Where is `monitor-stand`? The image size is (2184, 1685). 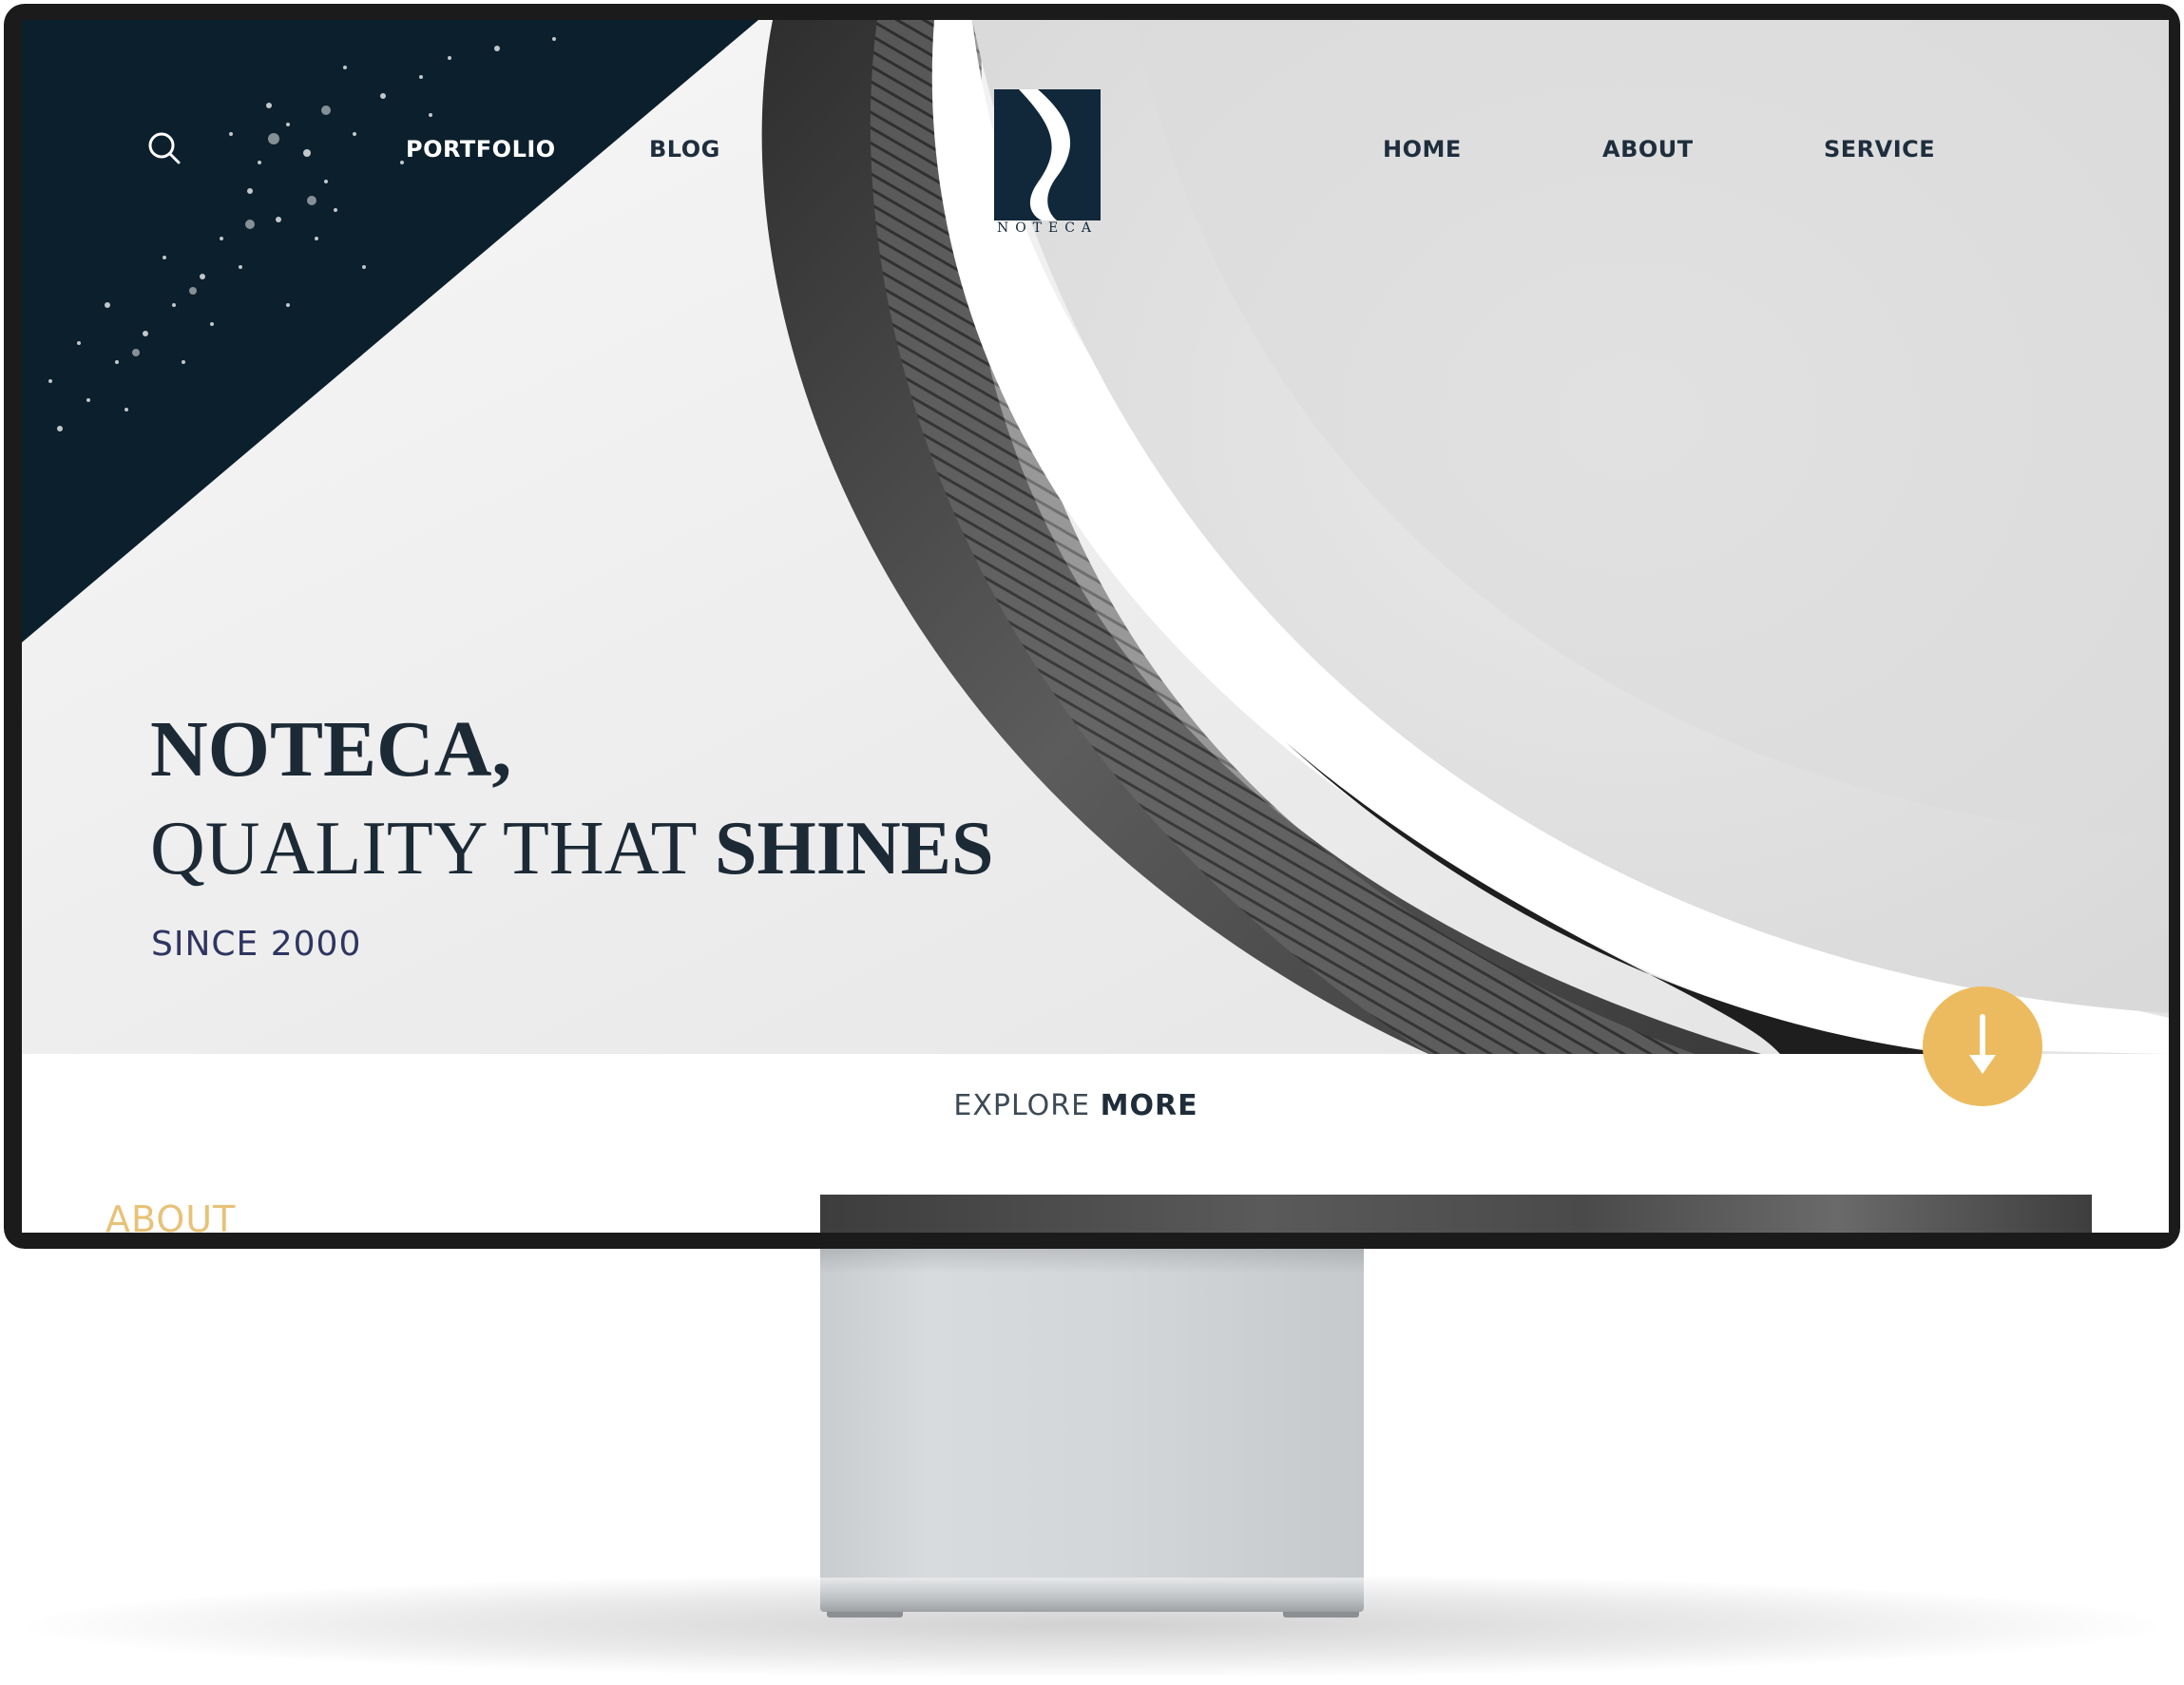 monitor-stand is located at coordinates (1092, 1408).